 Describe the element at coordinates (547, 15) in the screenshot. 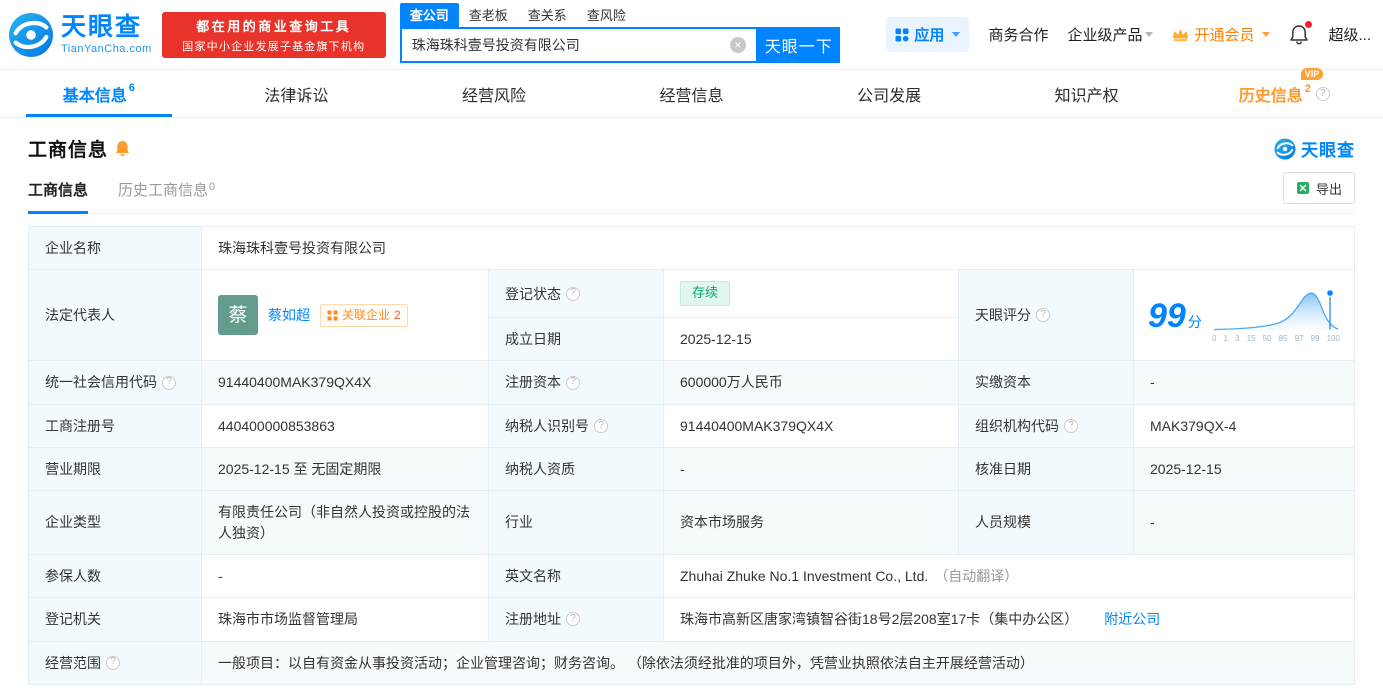

I see `search-tab-relation: 查关系` at that location.